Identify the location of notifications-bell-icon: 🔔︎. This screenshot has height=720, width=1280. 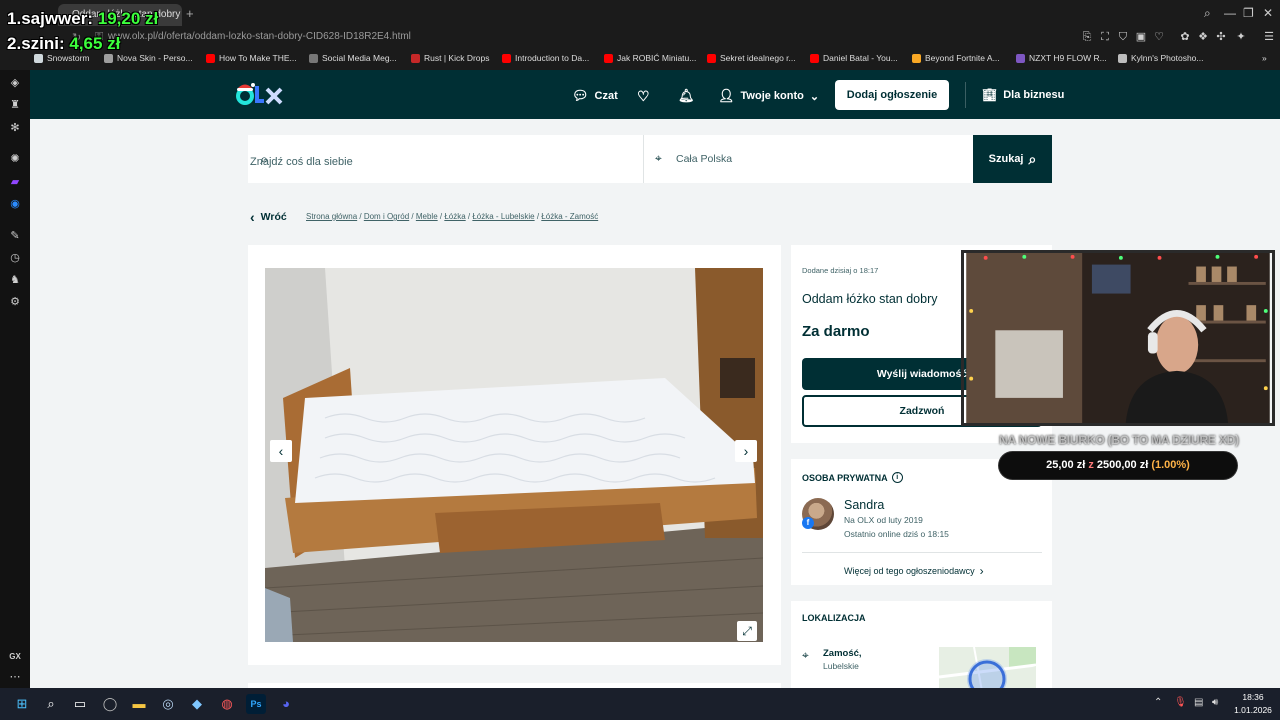
(686, 96).